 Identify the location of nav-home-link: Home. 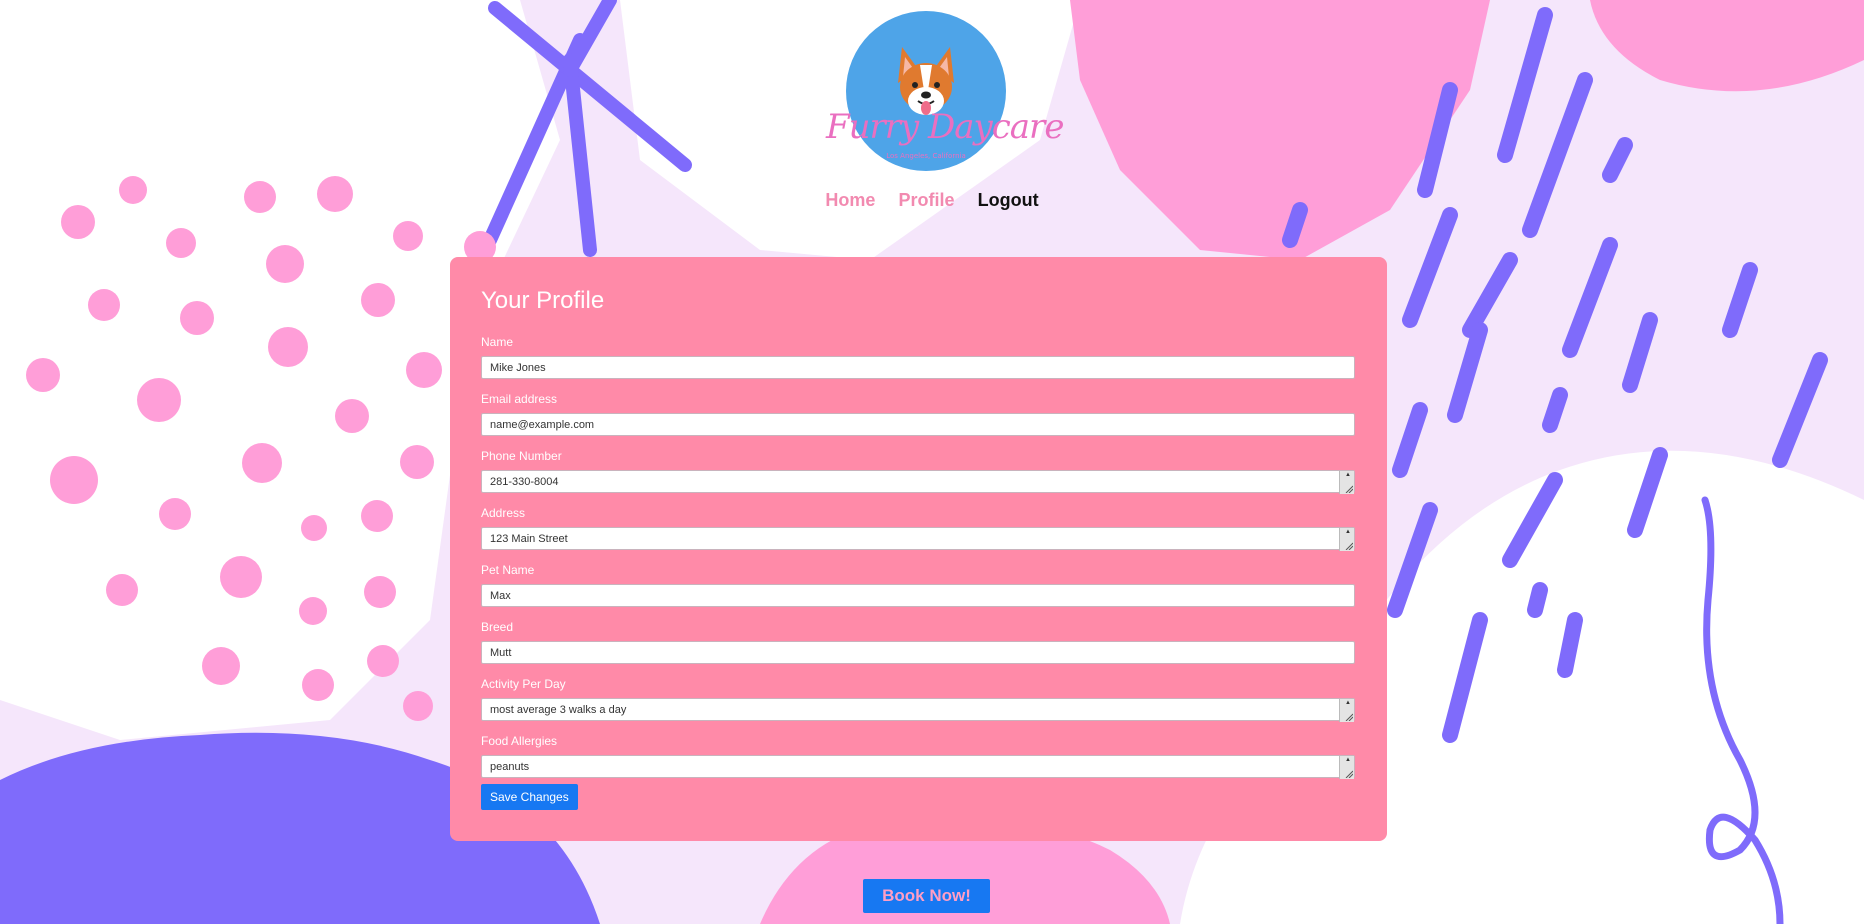
(850, 200).